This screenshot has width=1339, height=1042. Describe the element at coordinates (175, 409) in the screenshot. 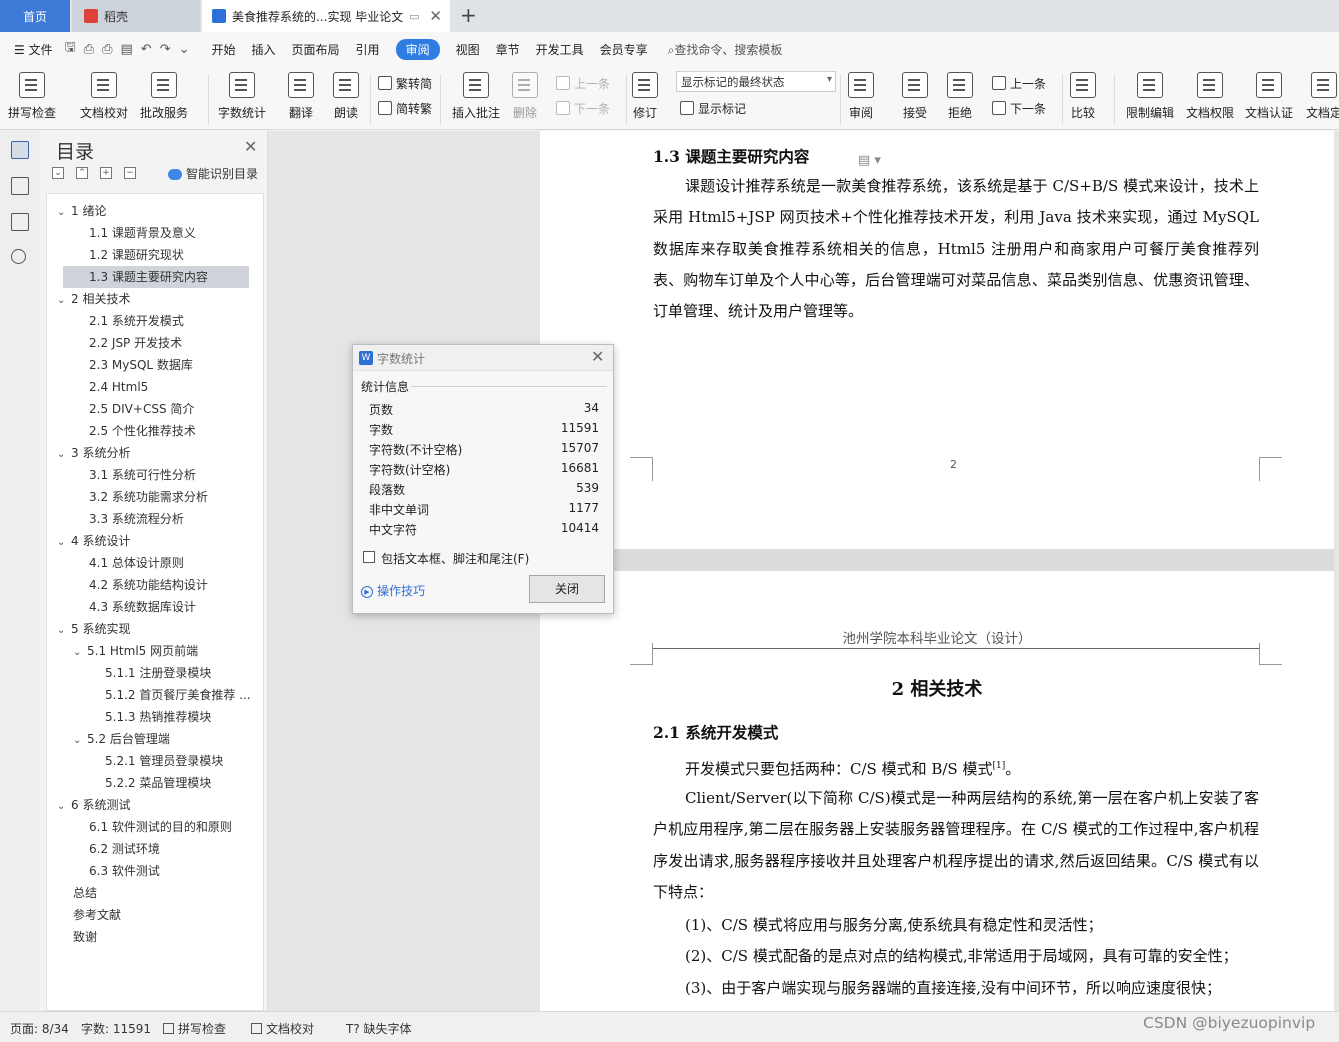

I see `toc-item: 2.5 DIV+CSS 简介` at that location.